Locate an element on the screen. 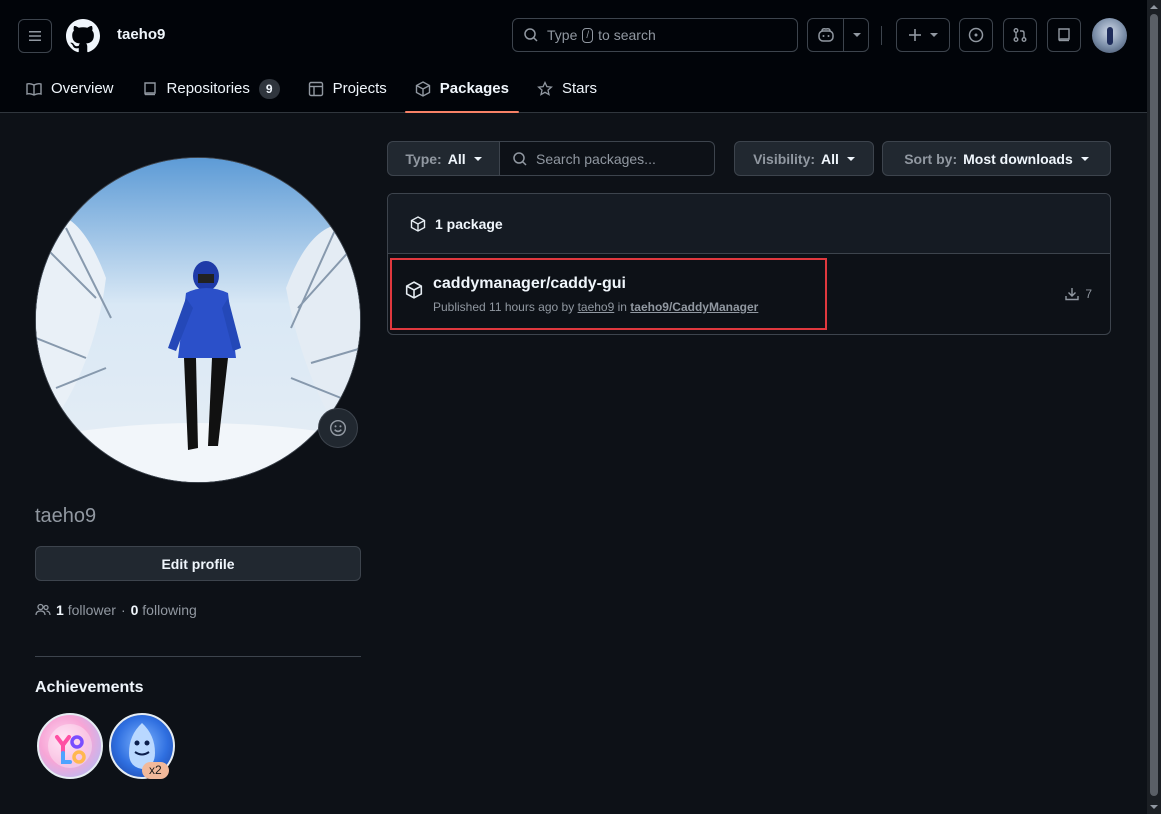 The width and height of the screenshot is (1161, 814). tab-label: Projects is located at coordinates (359, 88).